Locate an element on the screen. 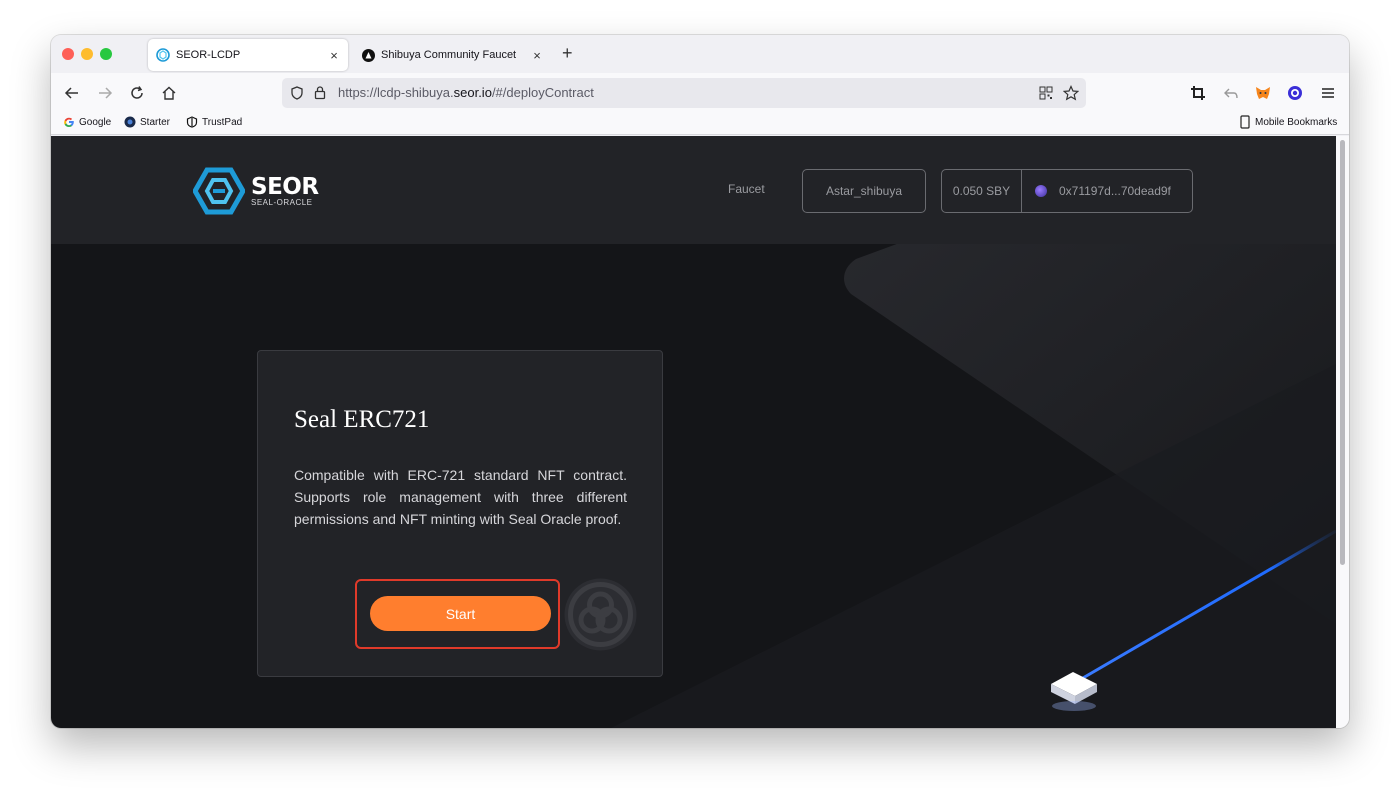 This screenshot has width=1400, height=795. scrollbar-thumb is located at coordinates (1342, 352).